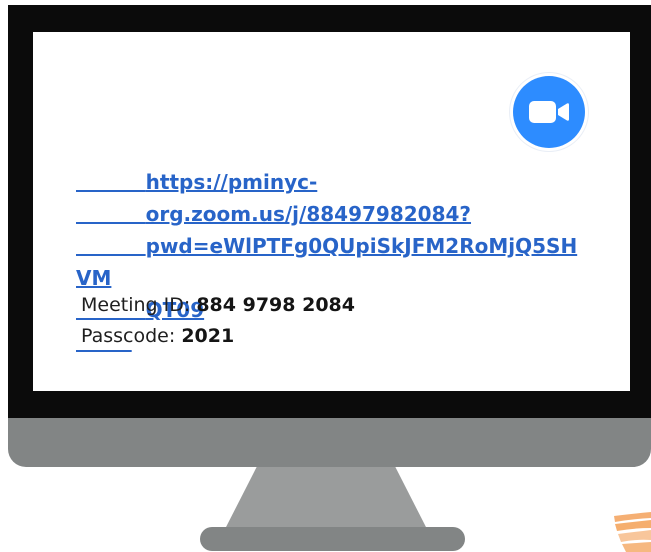 This screenshot has width=651, height=552. What do you see at coordinates (275, 305) in the screenshot?
I see `meeting-id-value: 884 9798 2084` at bounding box center [275, 305].